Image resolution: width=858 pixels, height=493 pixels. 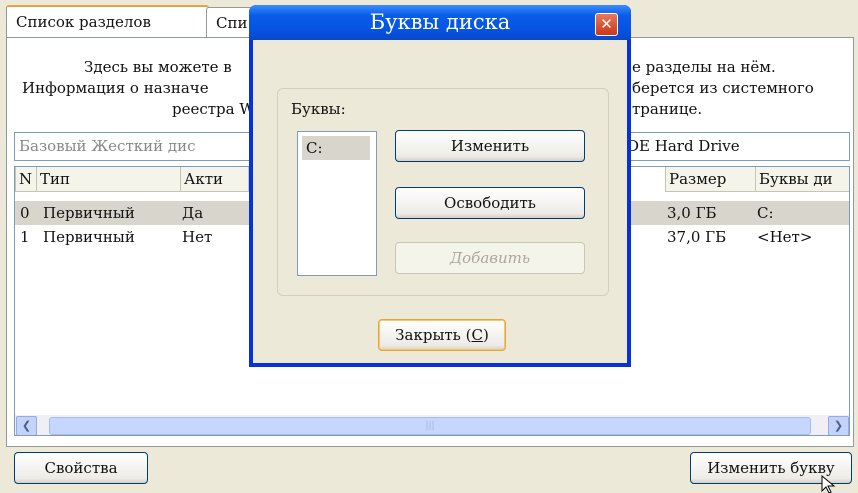 I want to click on dialog-titlebar: Буквы диска ✕, so click(x=440, y=22).